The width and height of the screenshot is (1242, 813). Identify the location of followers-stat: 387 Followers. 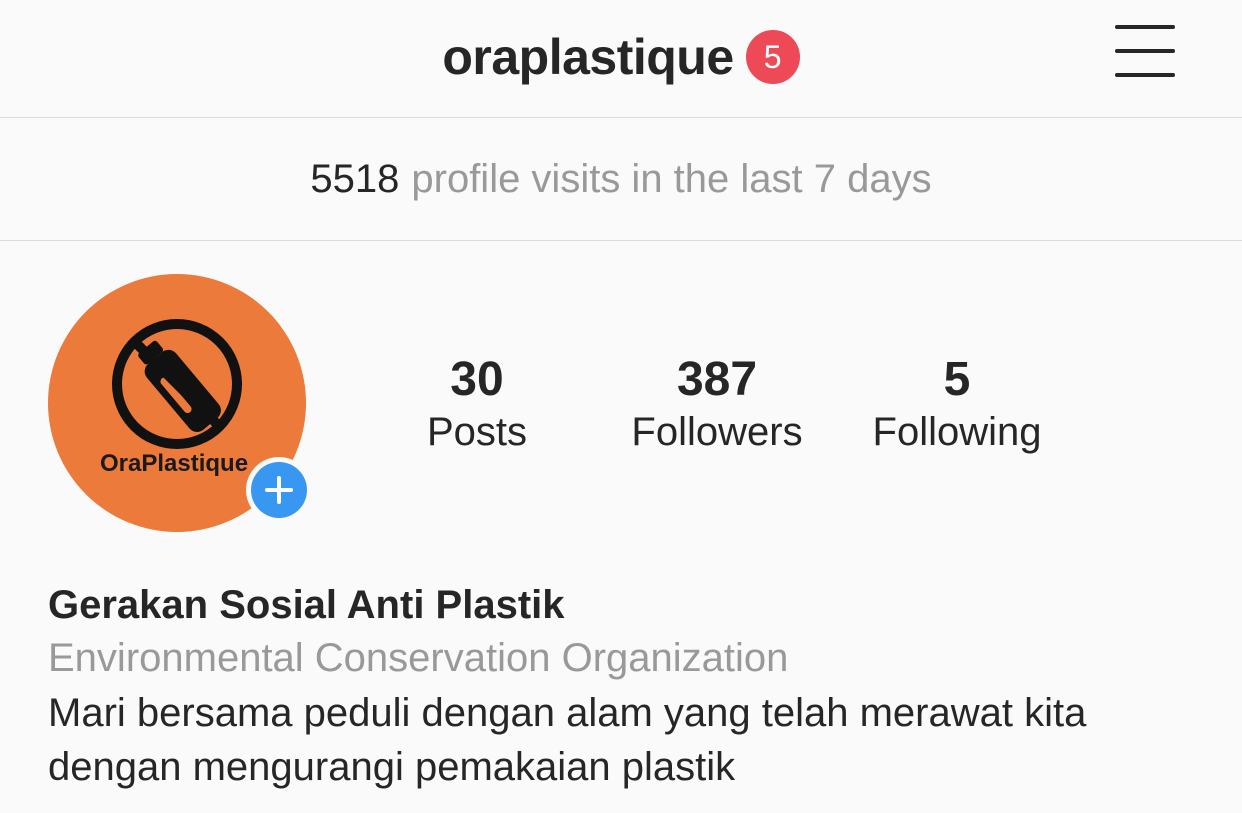
(717, 404).